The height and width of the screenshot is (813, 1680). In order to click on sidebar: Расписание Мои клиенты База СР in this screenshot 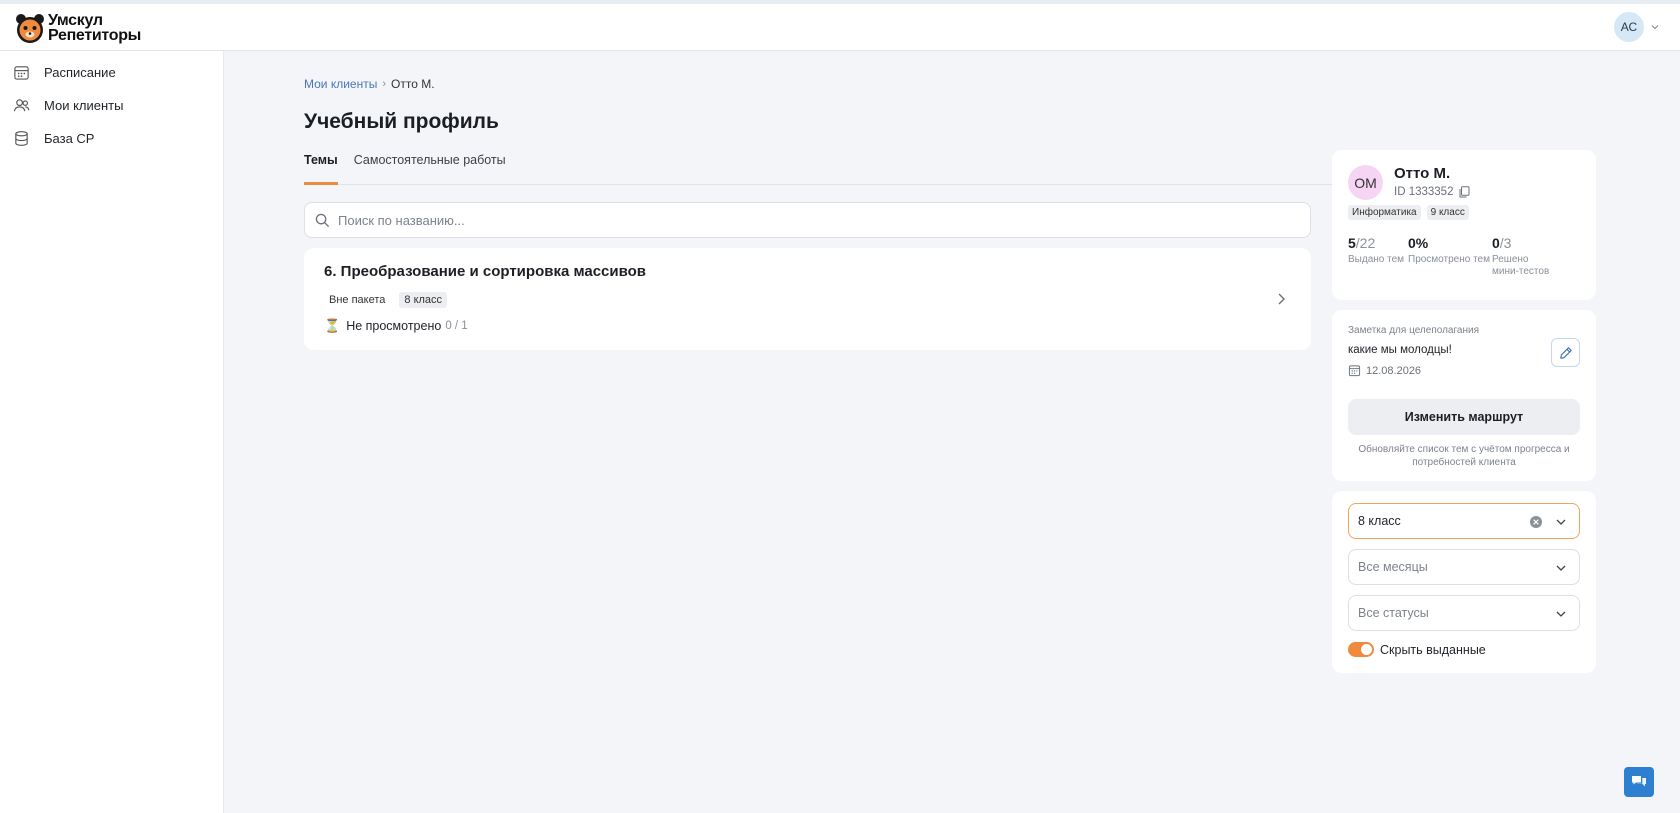, I will do `click(112, 432)`.